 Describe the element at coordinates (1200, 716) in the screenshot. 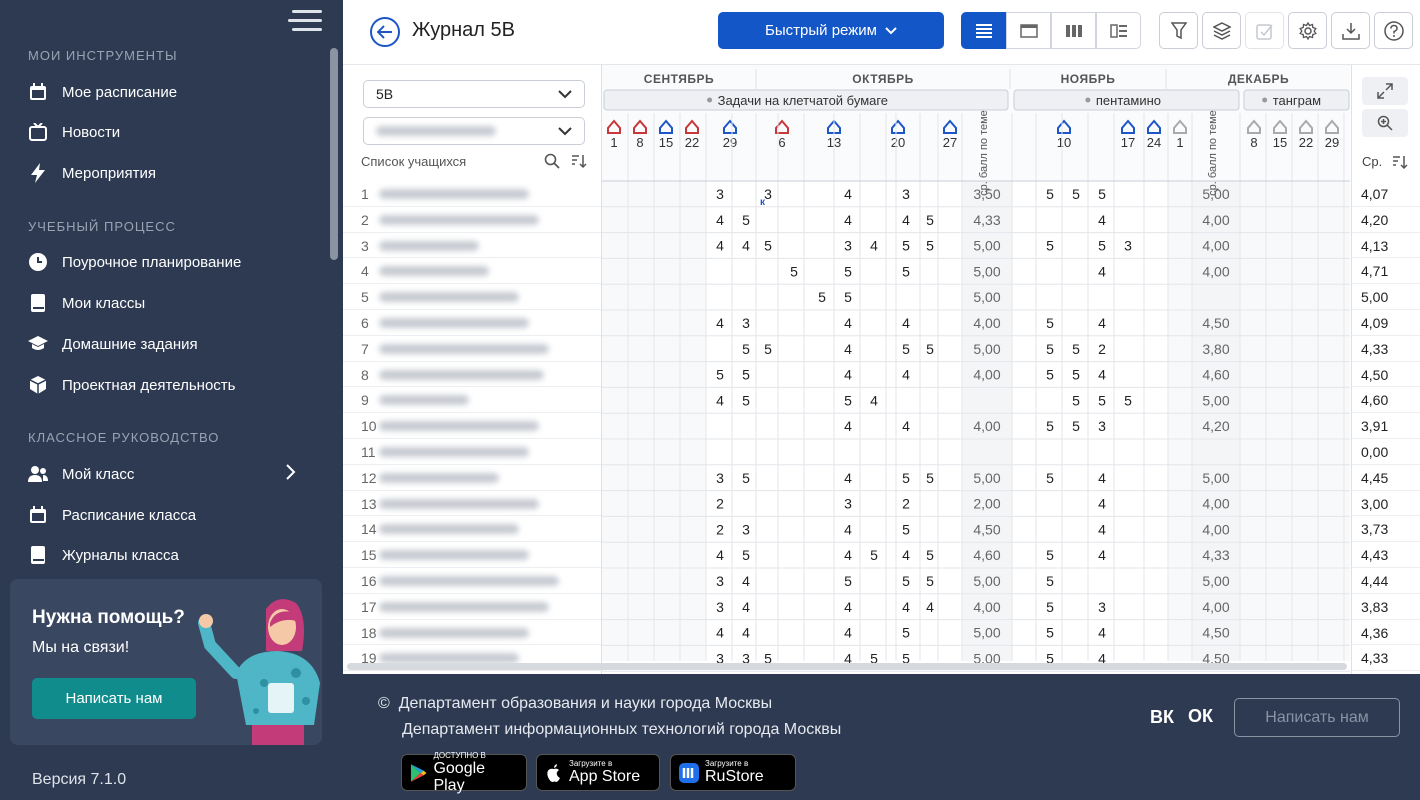

I see `ok-icon: ОК` at that location.